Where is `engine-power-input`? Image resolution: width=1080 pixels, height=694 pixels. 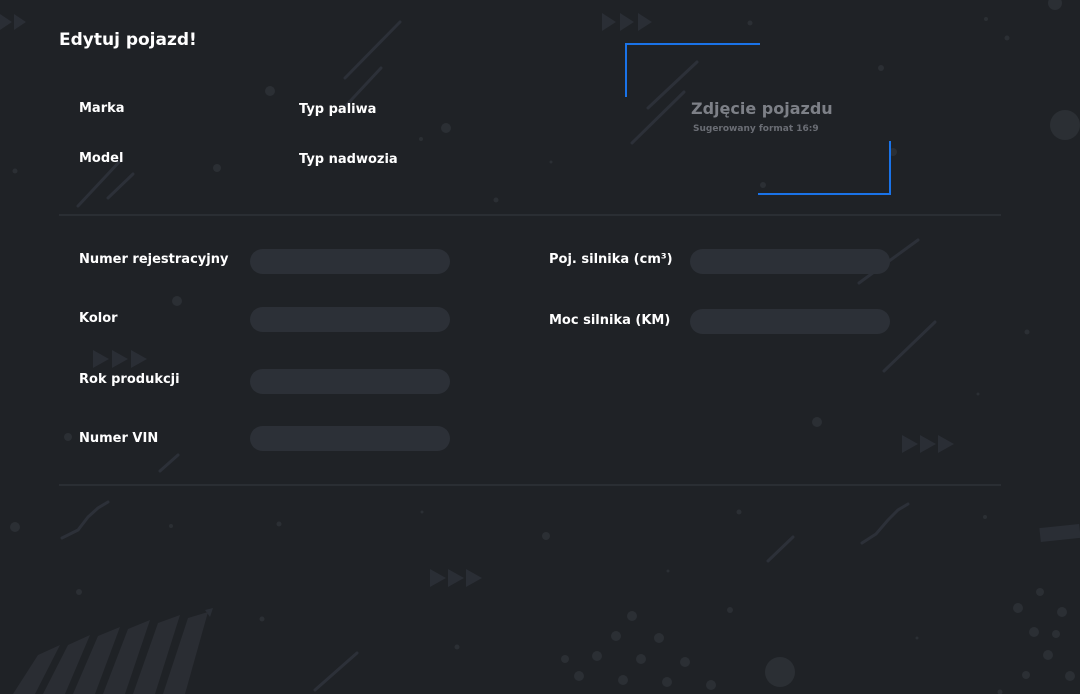
engine-power-input is located at coordinates (790, 321).